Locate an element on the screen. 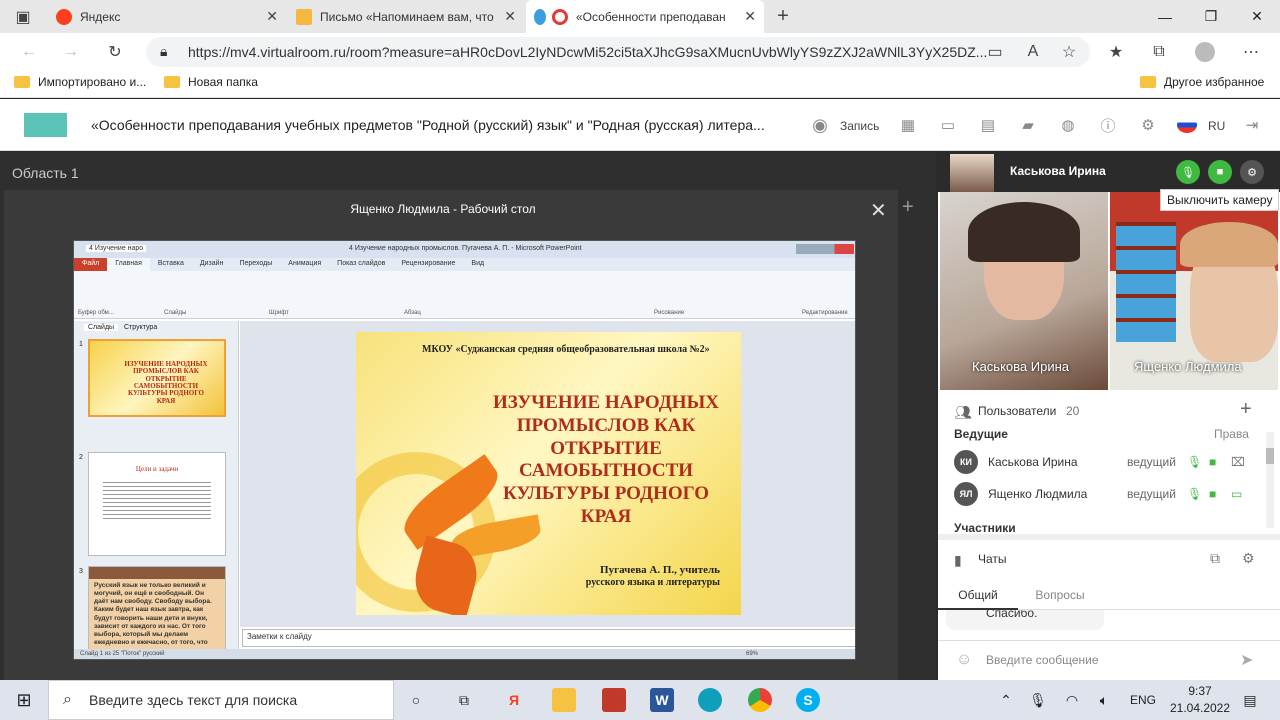  tray-chevron-icon: ⌃ is located at coordinates (1006, 700).